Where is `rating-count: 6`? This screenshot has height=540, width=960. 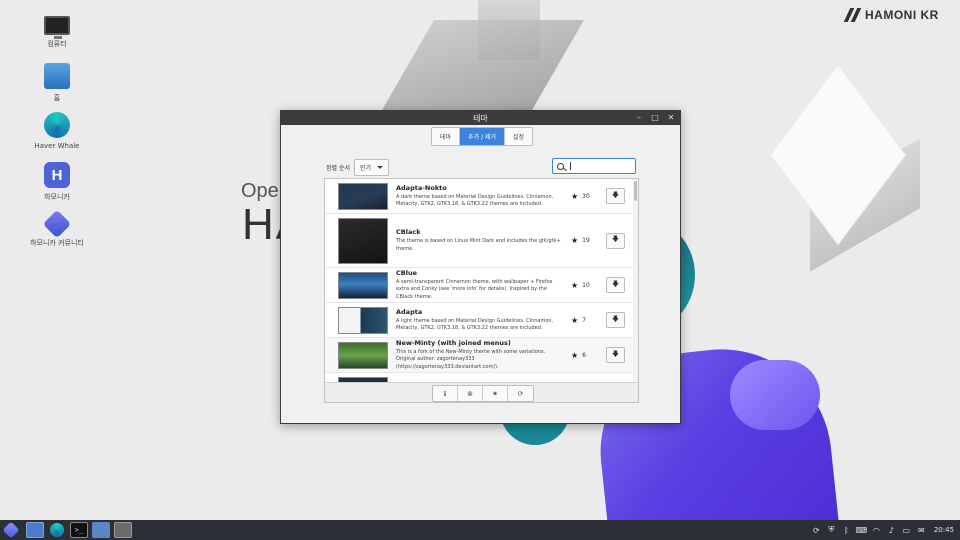 rating-count: 6 is located at coordinates (584, 355).